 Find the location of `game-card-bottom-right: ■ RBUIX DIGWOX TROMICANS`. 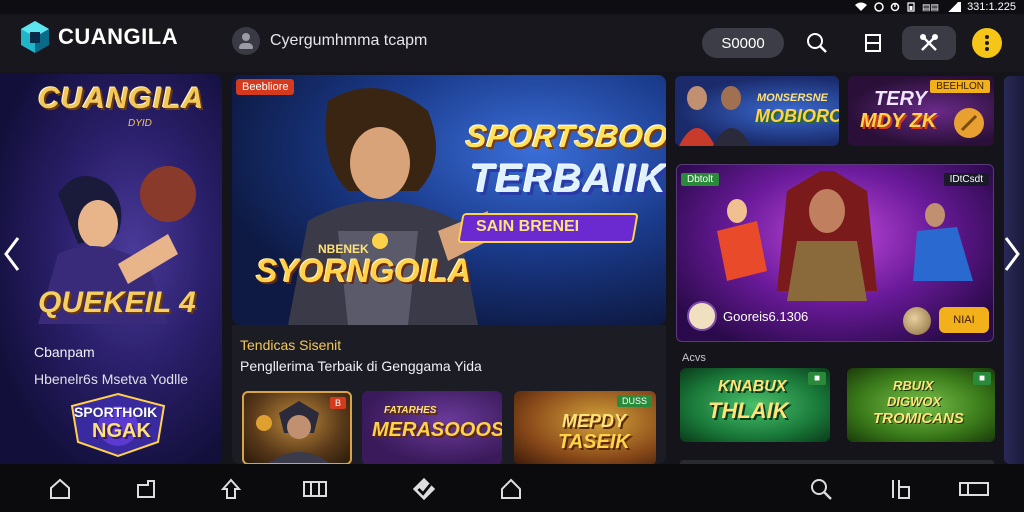

game-card-bottom-right: ■ RBUIX DIGWOX TROMICANS is located at coordinates (921, 405).